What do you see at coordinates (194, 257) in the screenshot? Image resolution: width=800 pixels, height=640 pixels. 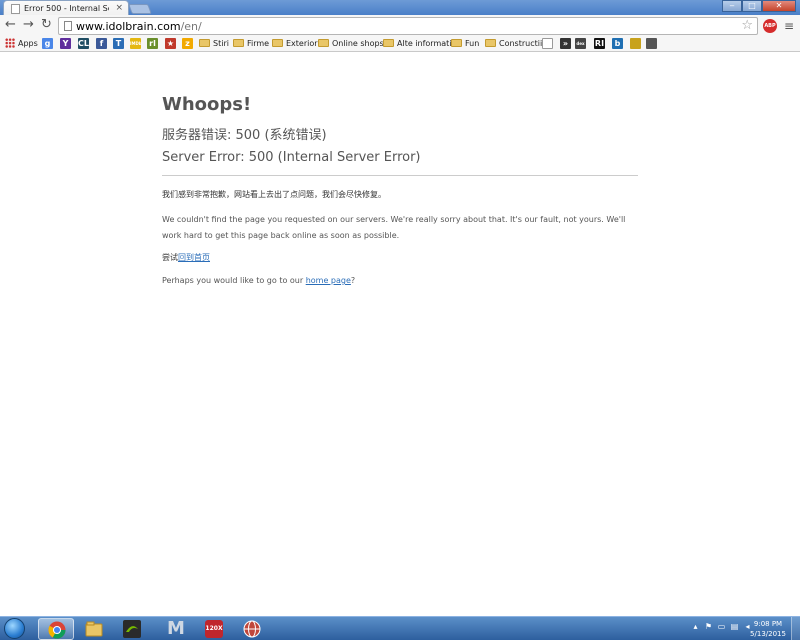 I see `homepage-link-chinese: 回到首页` at bounding box center [194, 257].